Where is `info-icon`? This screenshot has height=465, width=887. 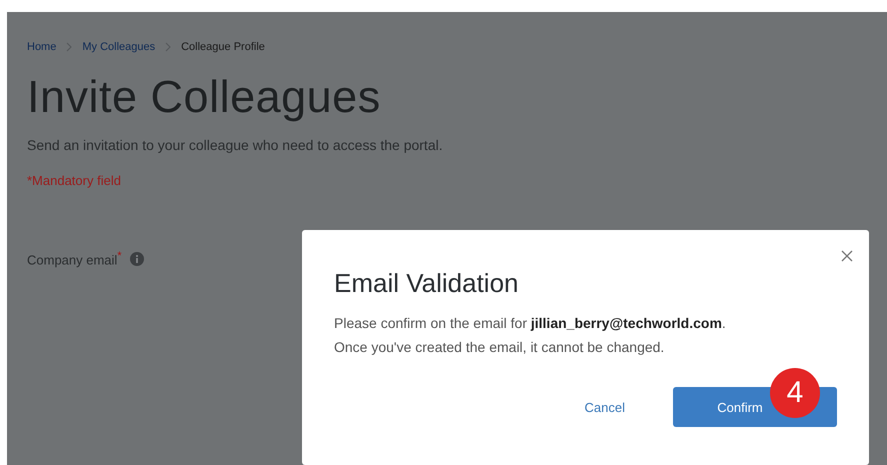
info-icon is located at coordinates (137, 259).